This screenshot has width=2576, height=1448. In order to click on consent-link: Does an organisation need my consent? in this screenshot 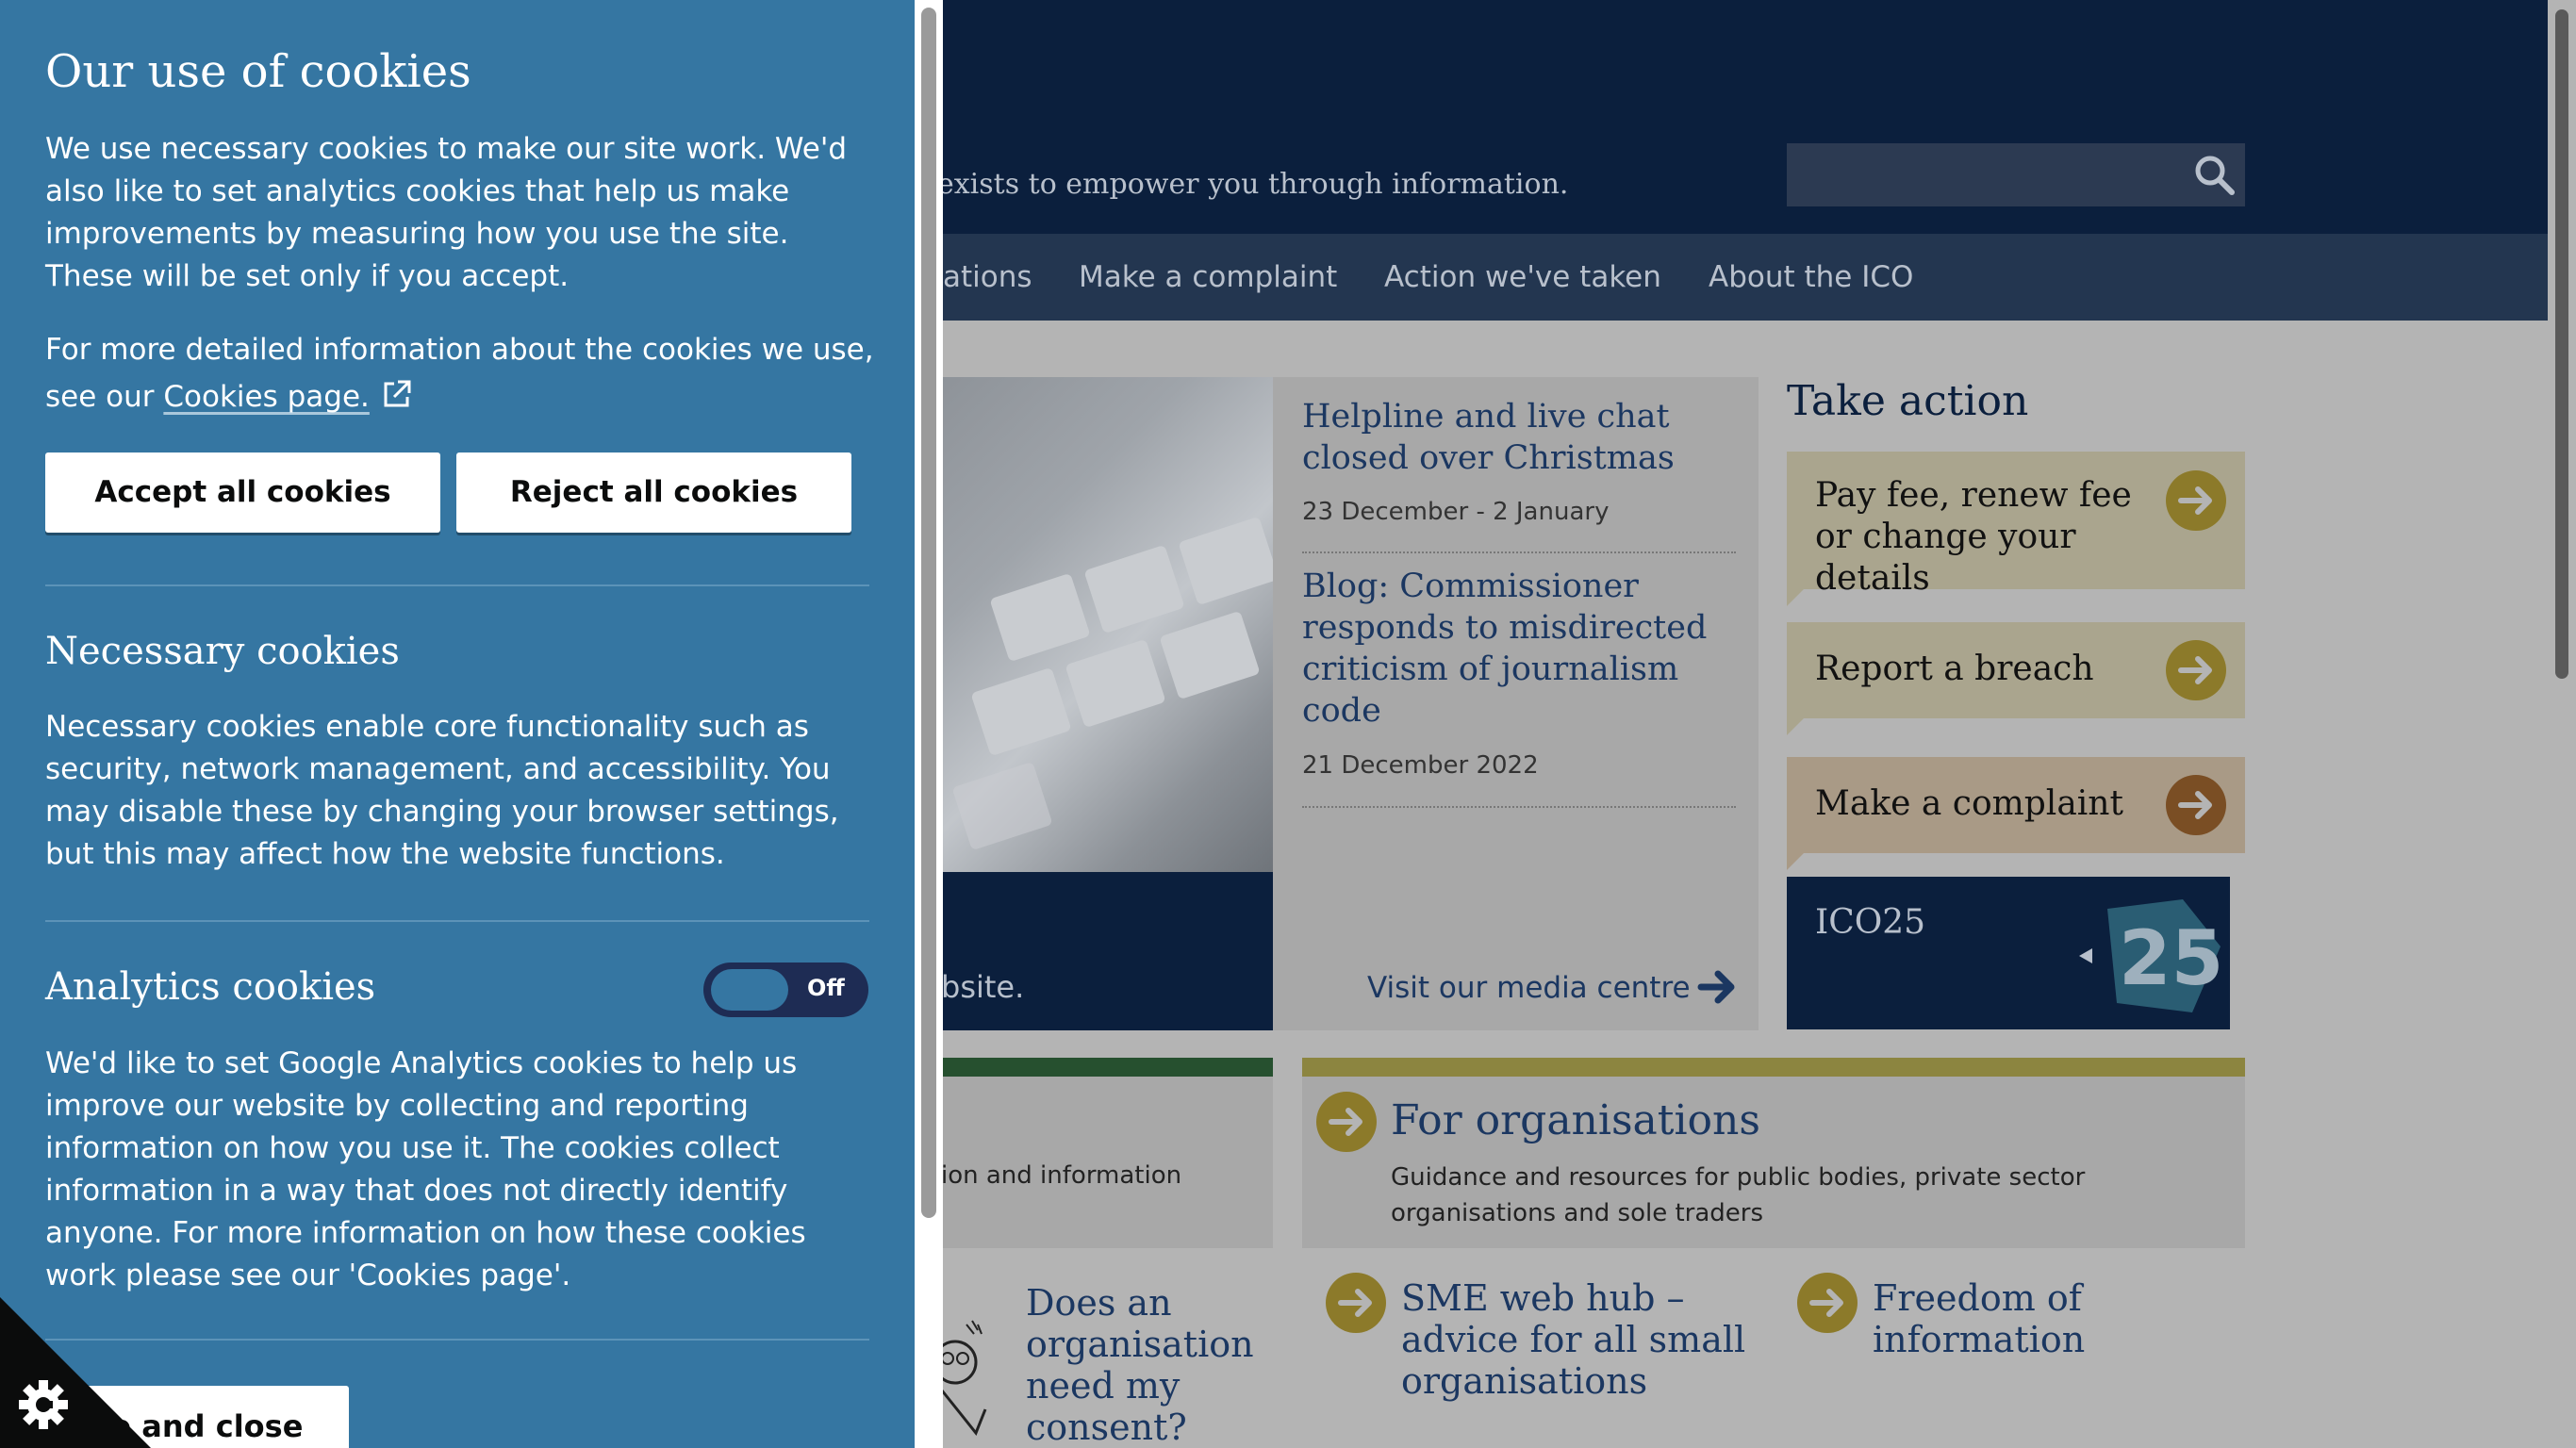, I will do `click(1140, 1365)`.